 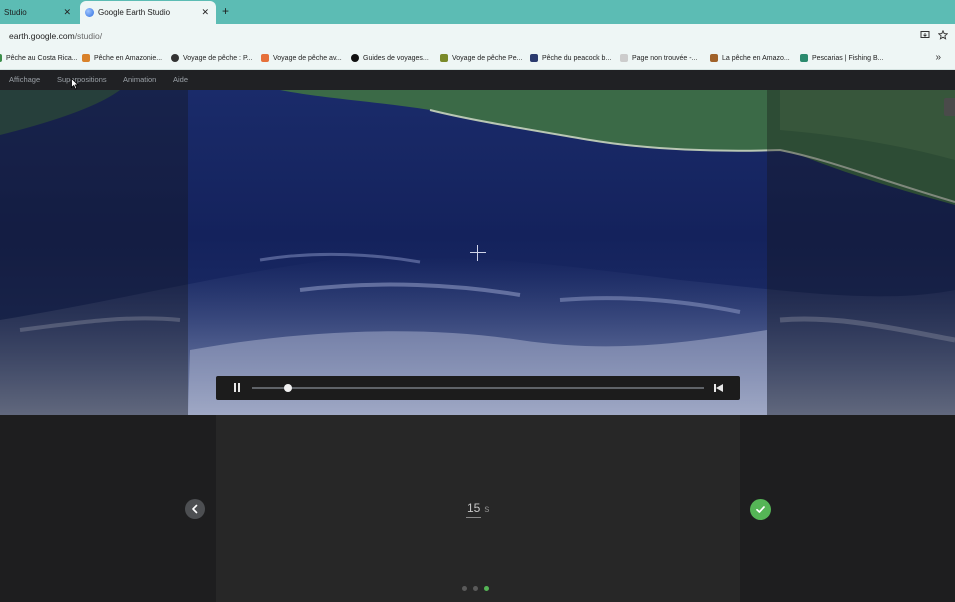 I want to click on mouse-cursor-icon, so click(x=75, y=84).